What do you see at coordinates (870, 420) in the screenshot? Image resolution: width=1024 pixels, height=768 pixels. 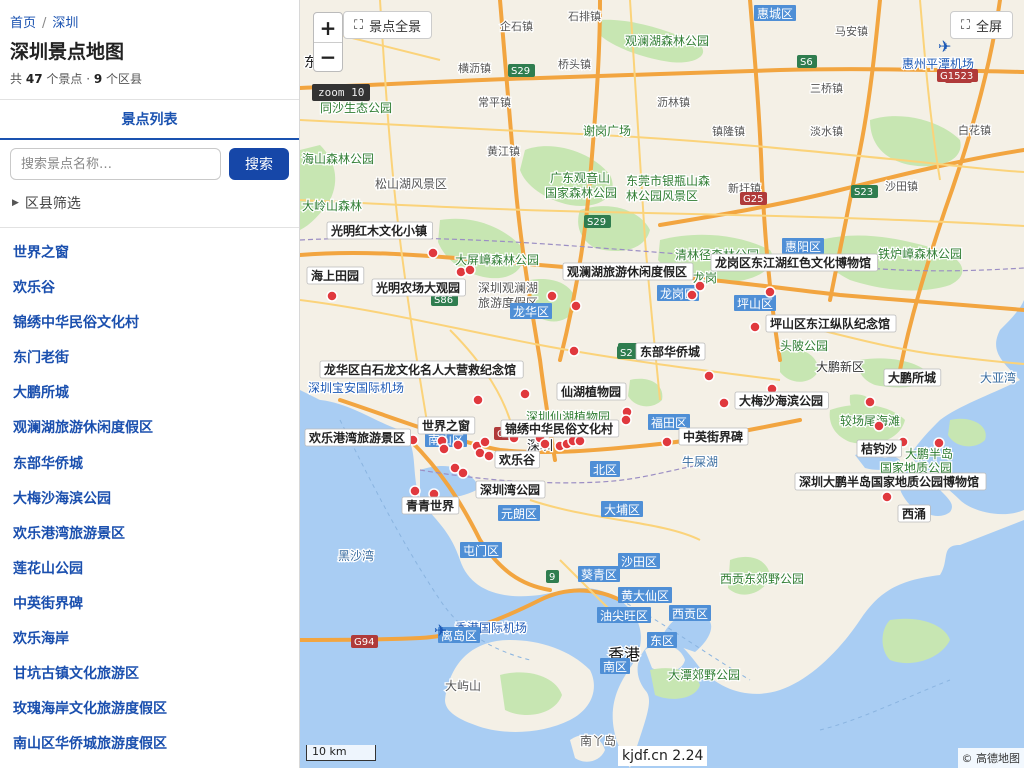 I see `map-place-label: 较场尾海滩` at bounding box center [870, 420].